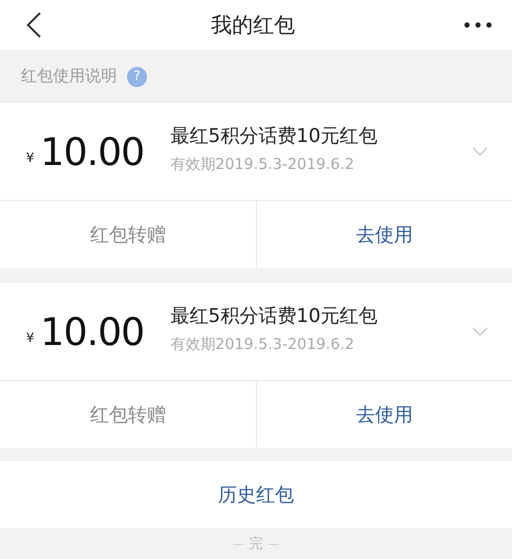  I want to click on help-icon: ?, so click(137, 76).